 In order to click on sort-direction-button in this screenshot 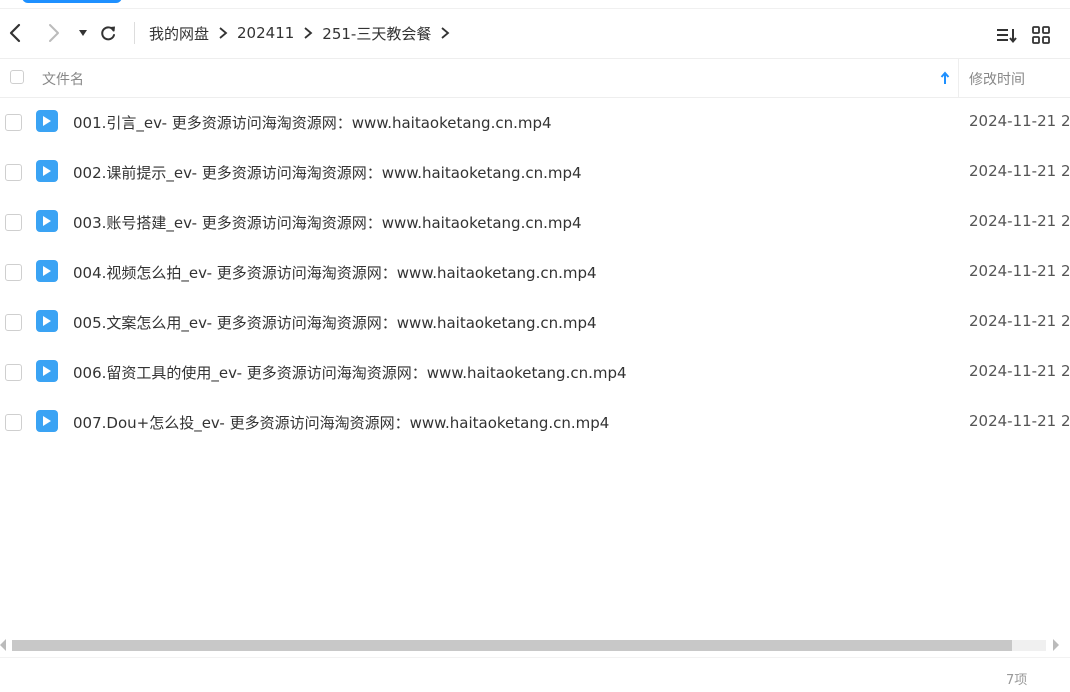, I will do `click(945, 78)`.